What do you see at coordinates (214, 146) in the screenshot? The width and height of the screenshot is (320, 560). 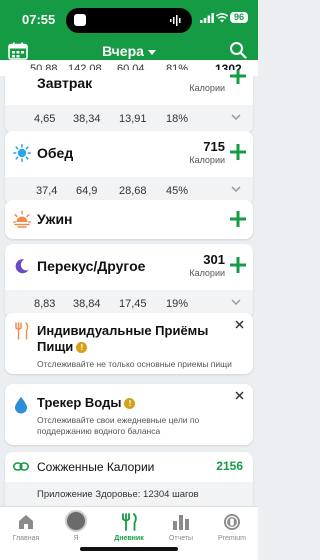 I see `calories-value: 715` at bounding box center [214, 146].